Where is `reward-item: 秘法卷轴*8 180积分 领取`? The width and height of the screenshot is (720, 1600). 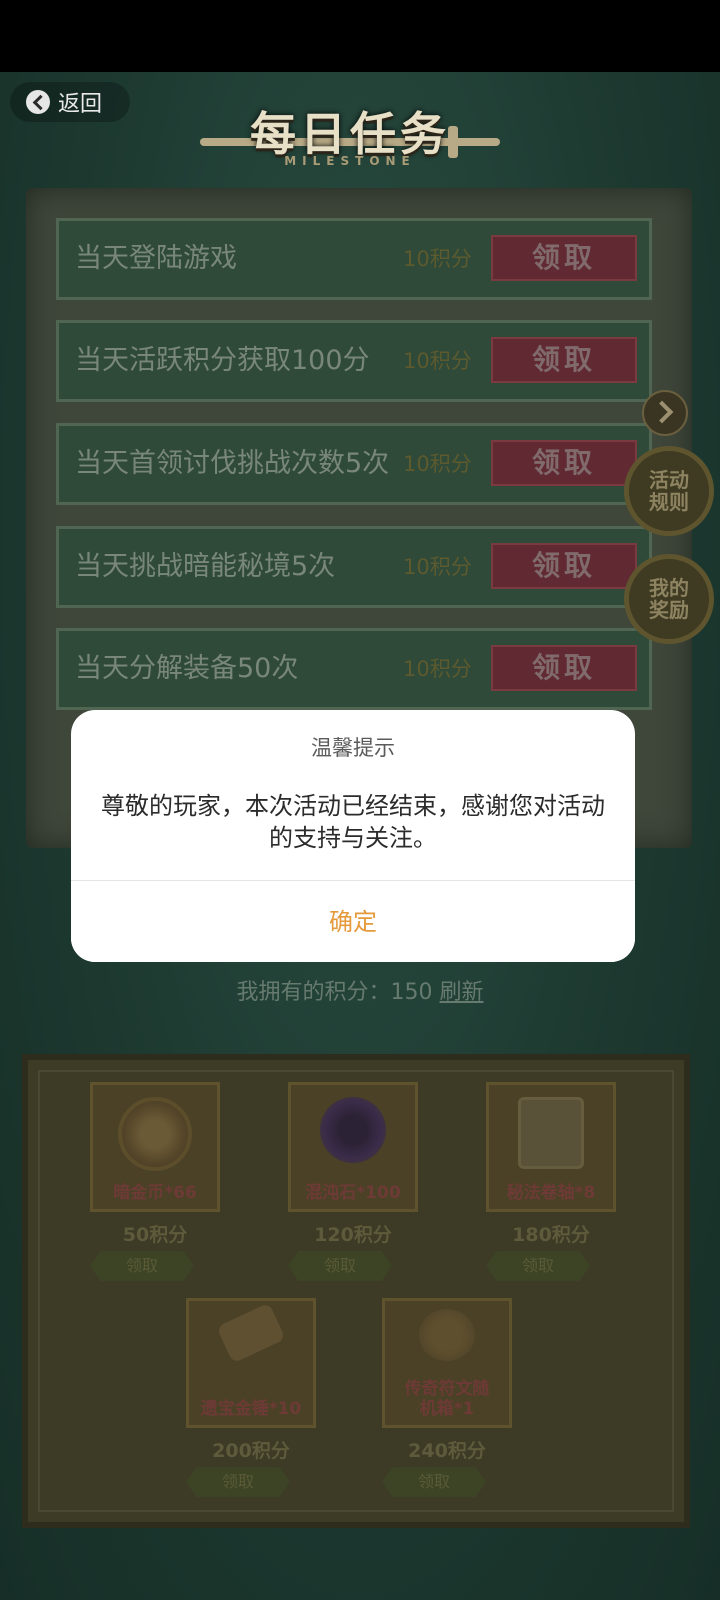 reward-item: 秘法卷轴*8 180积分 领取 is located at coordinates (553, 1181).